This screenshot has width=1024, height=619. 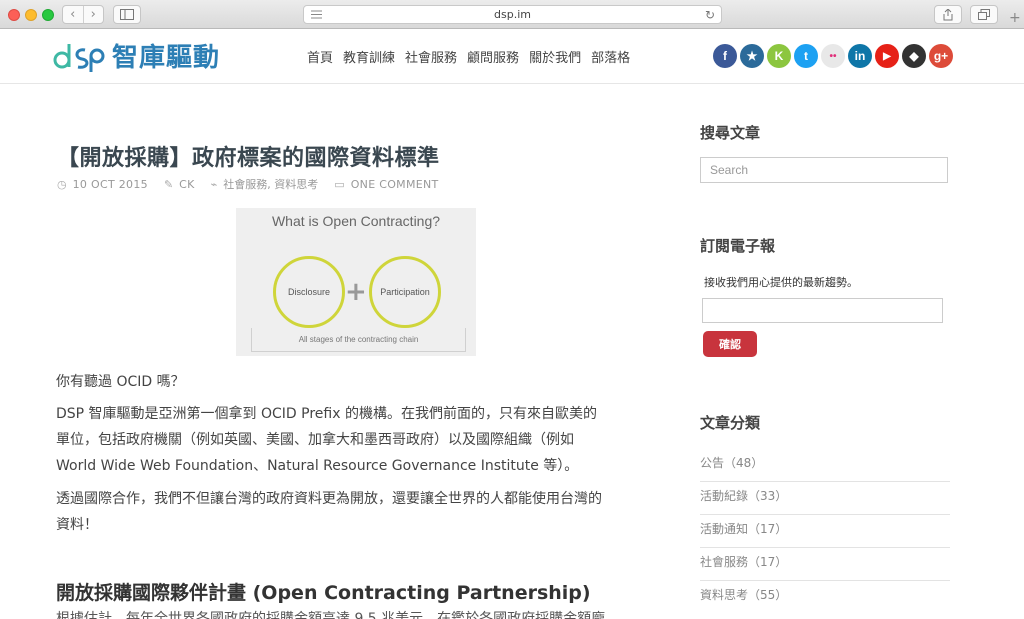 I want to click on browser-toolbar: ‹ › dsp.im ↻ +, so click(x=512, y=14).